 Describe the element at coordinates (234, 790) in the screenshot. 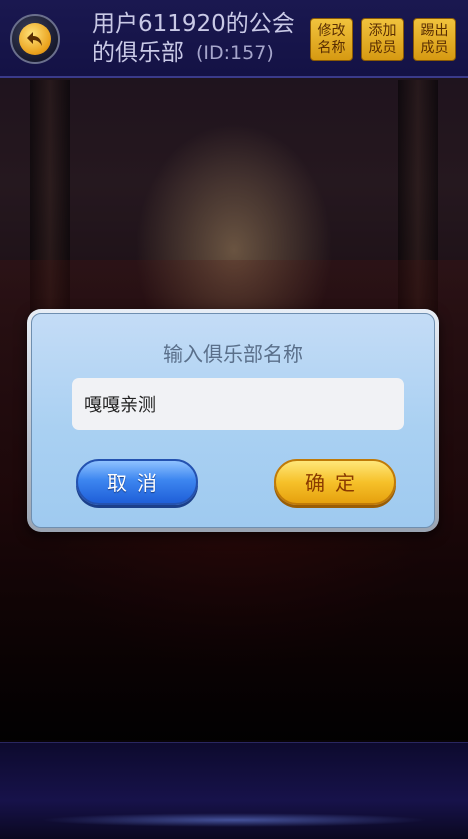

I see `bottom-bar` at that location.